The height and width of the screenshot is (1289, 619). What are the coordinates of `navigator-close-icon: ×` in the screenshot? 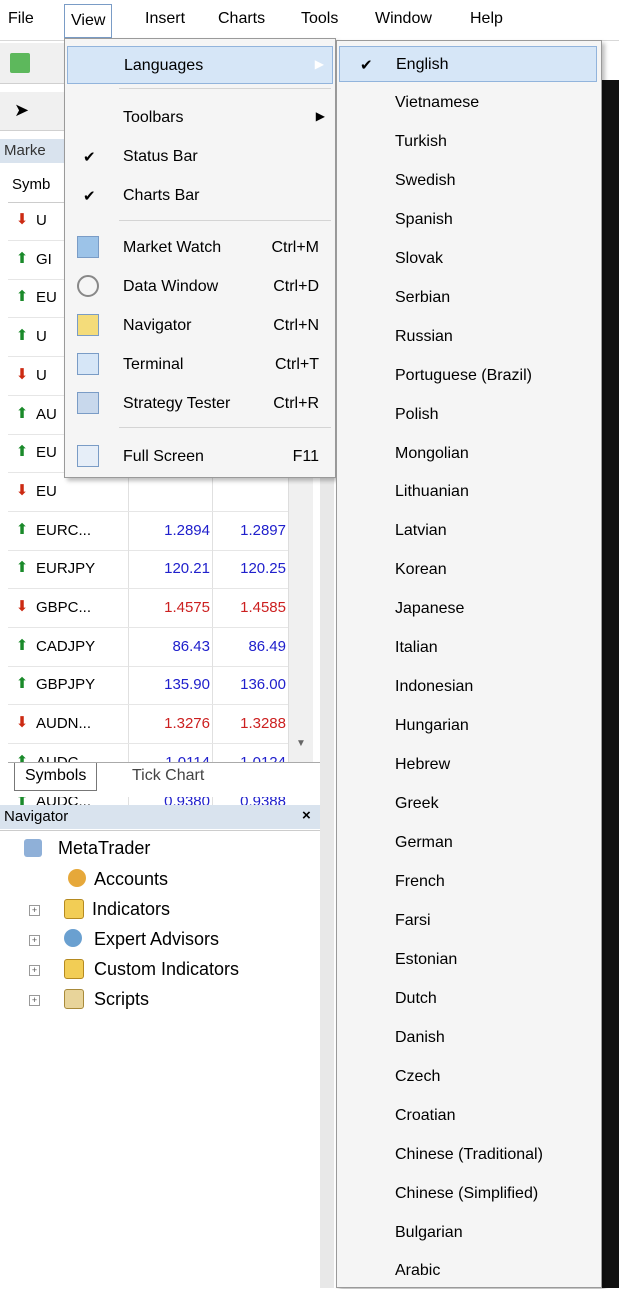 It's located at (306, 815).